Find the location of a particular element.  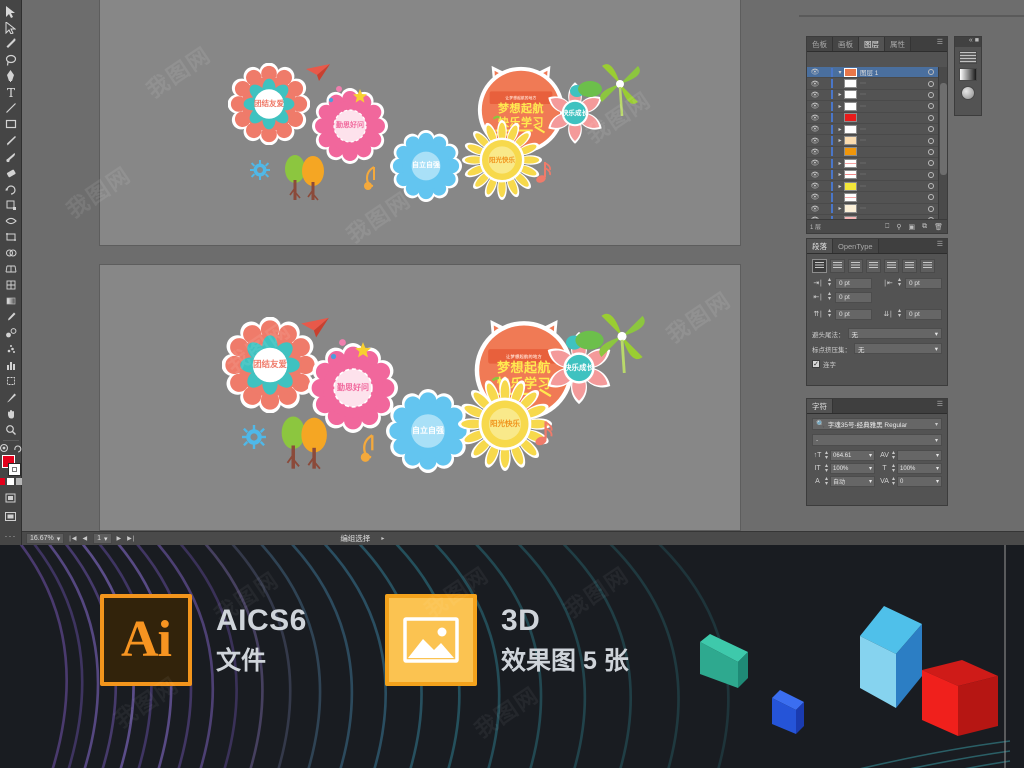

artboard-nav-last: ▶| is located at coordinates (131, 538).